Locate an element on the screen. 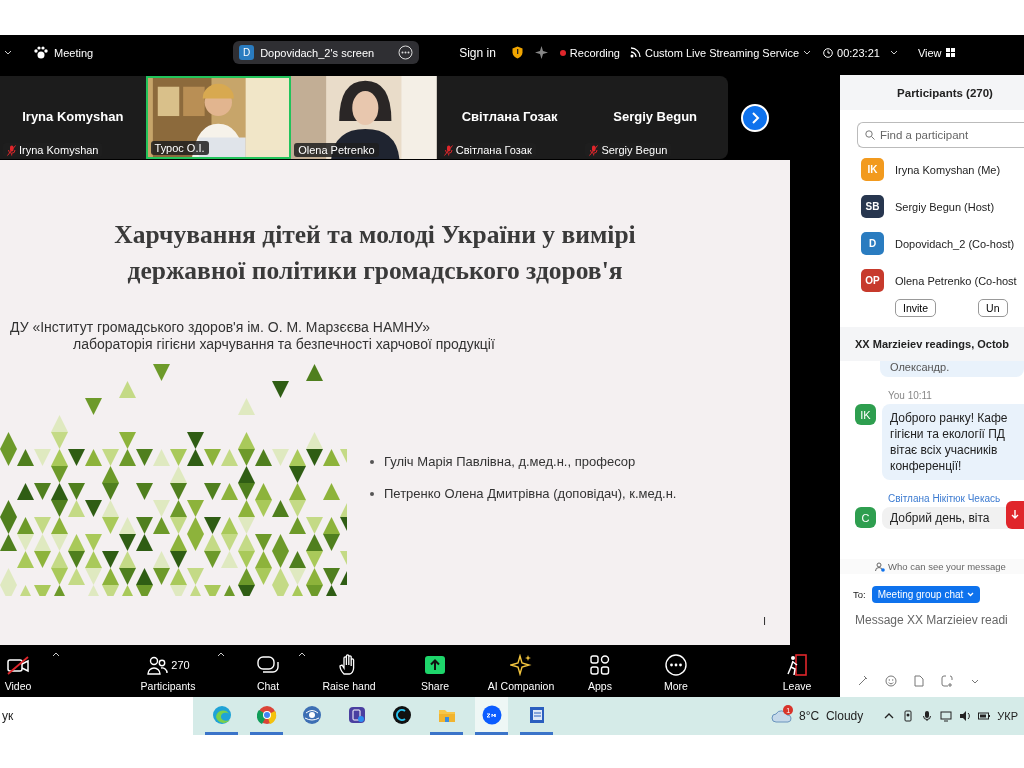  participant-avatar: IK is located at coordinates (872, 169).